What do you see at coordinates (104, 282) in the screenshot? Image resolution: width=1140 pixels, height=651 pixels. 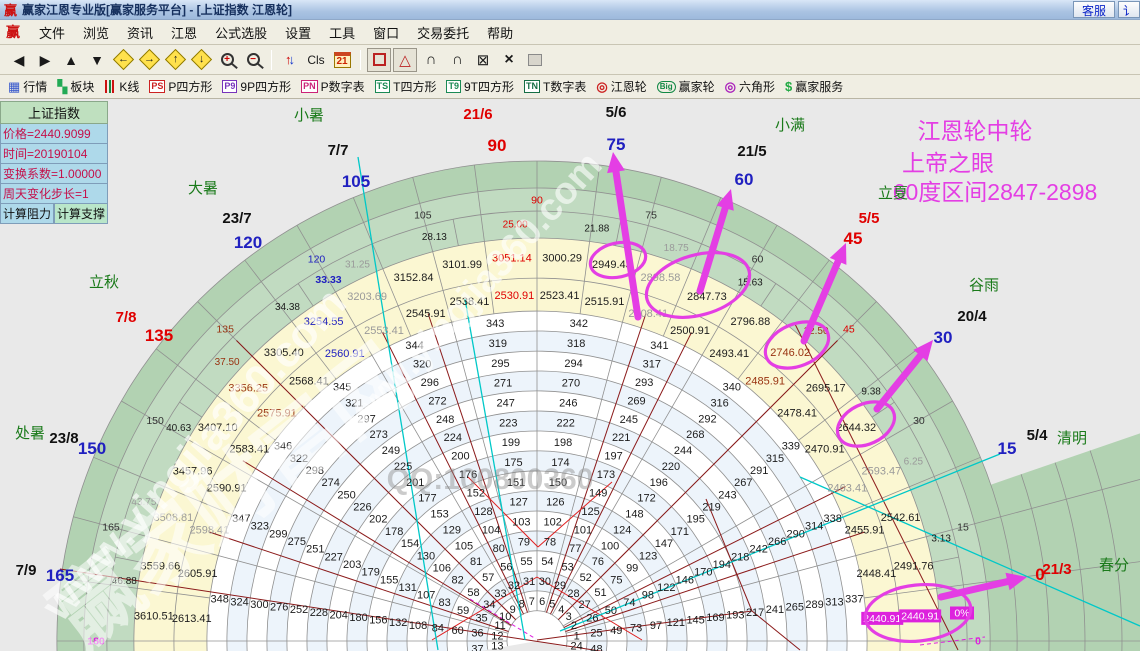 I see `wheel-label: 立秋` at bounding box center [104, 282].